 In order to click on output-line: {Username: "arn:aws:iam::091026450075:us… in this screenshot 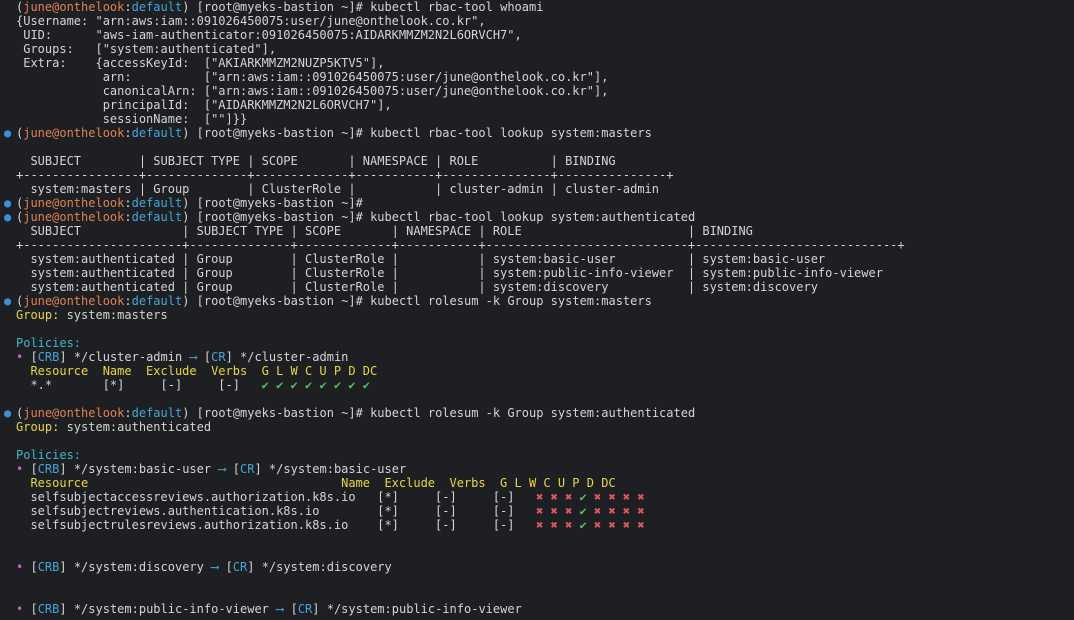, I will do `click(251, 21)`.